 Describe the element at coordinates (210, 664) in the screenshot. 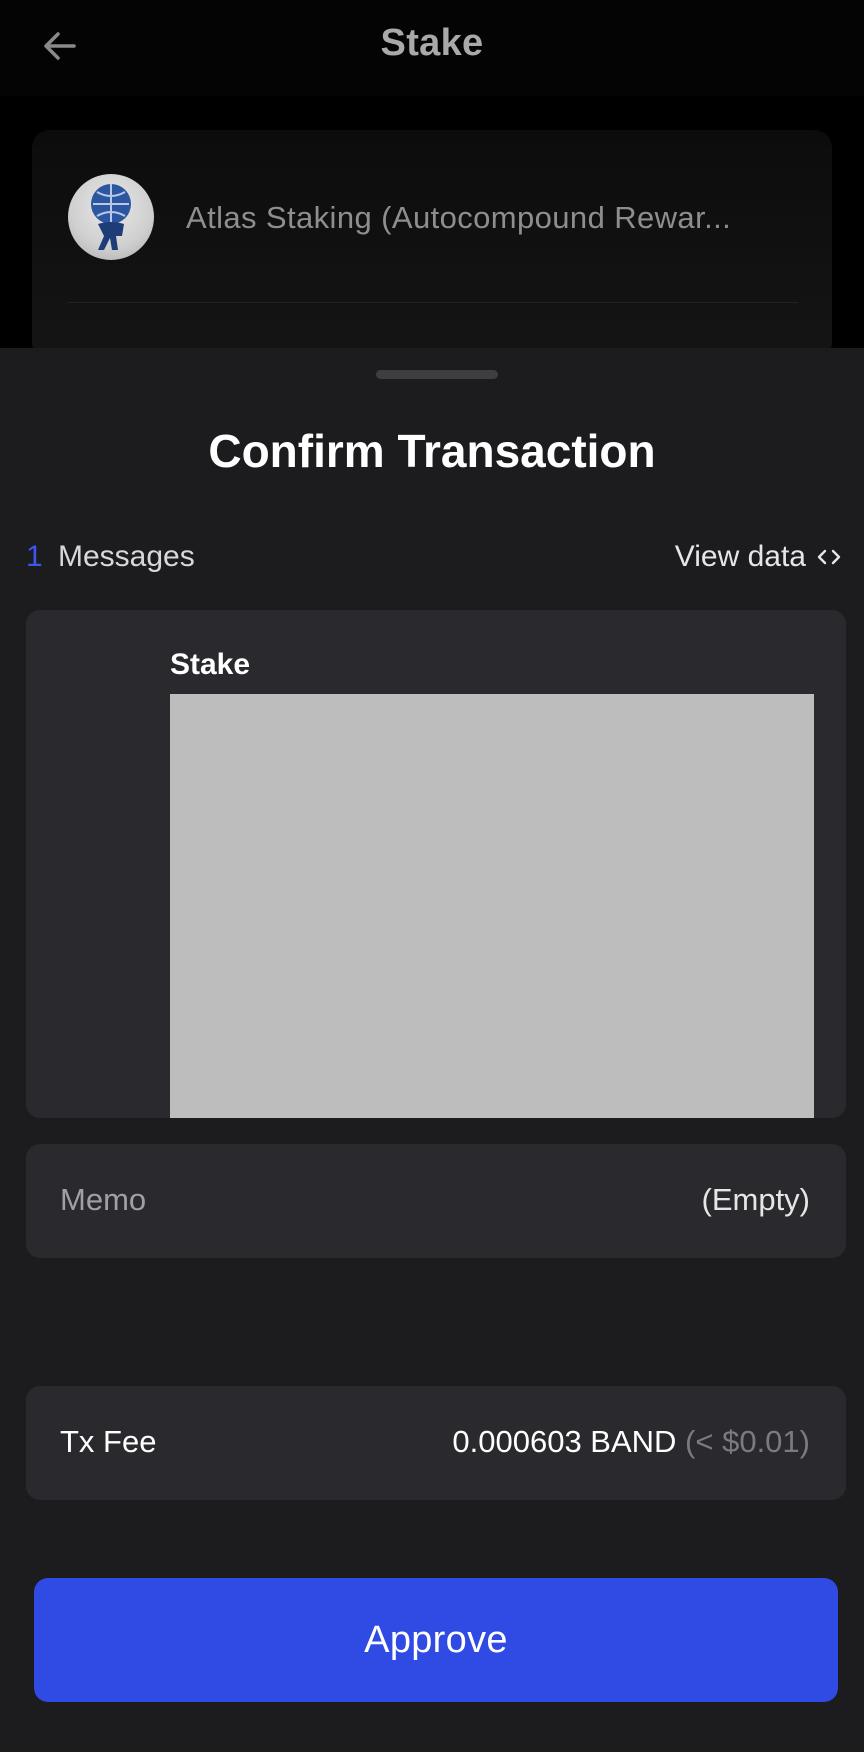

I see `message-title: Stake` at that location.